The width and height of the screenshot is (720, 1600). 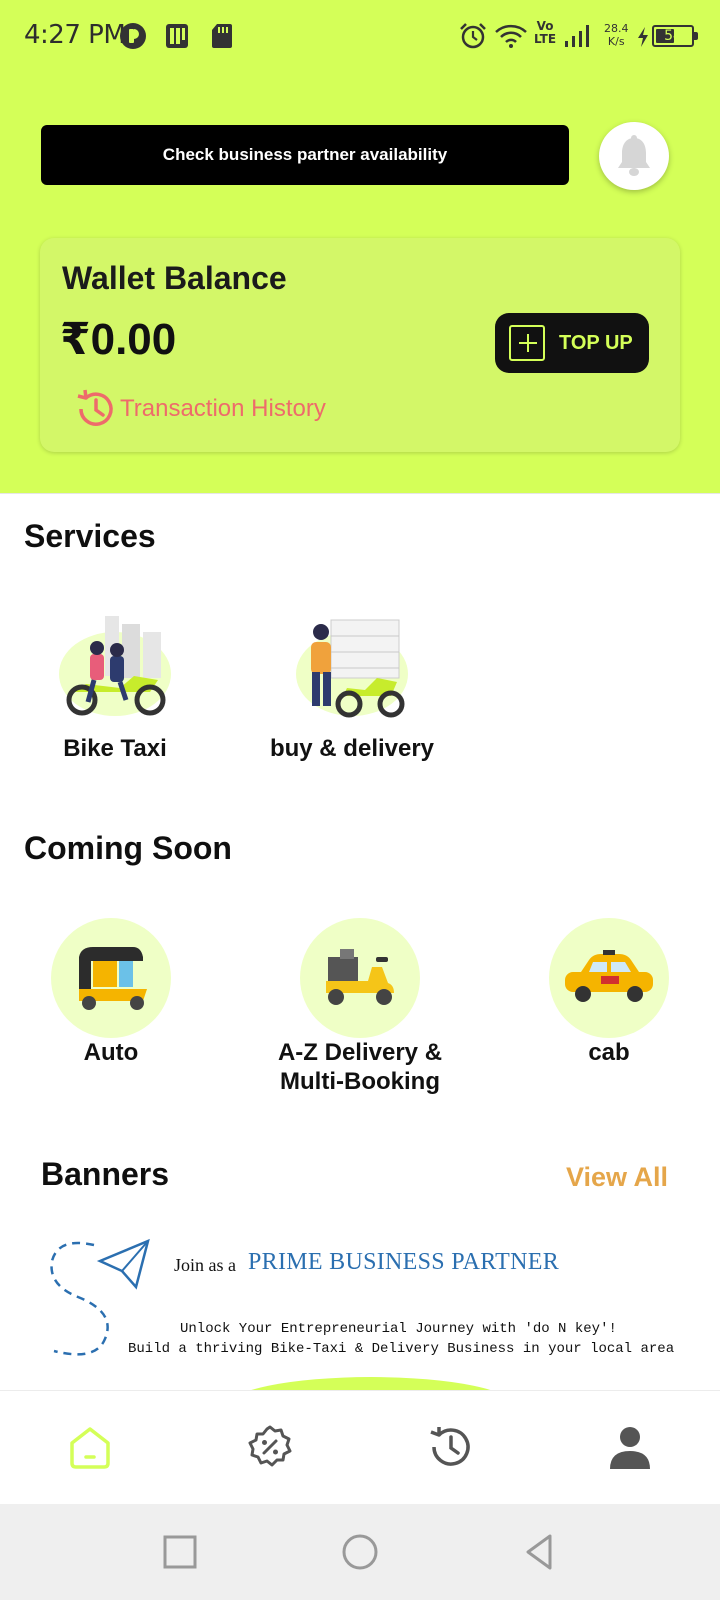 I want to click on status-bar: 4:27 PM Vo LTE 28.4 K/s 54, so click(x=360, y=36).